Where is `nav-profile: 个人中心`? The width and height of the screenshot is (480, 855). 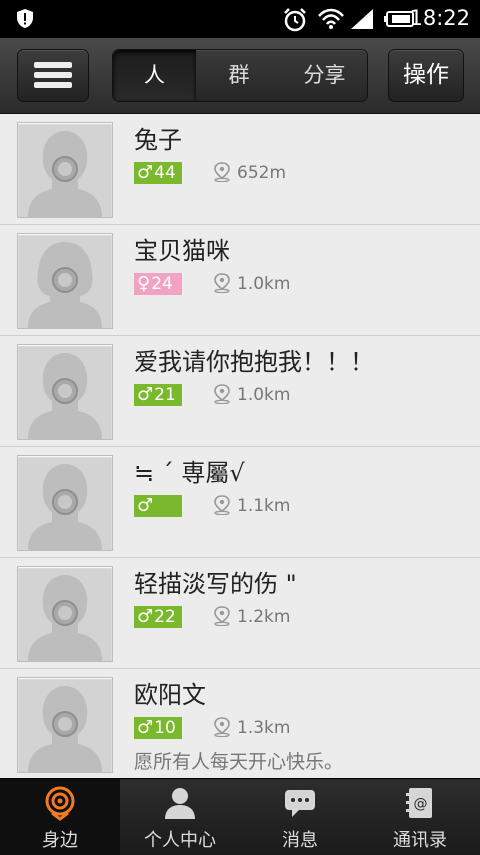
nav-profile: 个人中心 is located at coordinates (180, 817).